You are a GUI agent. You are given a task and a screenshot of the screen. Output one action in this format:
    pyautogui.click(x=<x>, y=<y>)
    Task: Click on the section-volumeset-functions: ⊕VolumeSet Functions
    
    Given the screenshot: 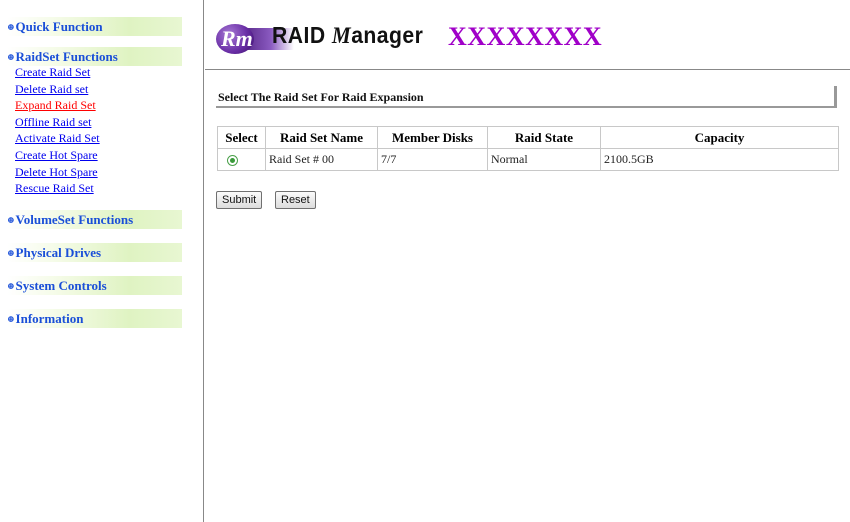 What is the action you would take?
    pyautogui.click(x=94, y=219)
    